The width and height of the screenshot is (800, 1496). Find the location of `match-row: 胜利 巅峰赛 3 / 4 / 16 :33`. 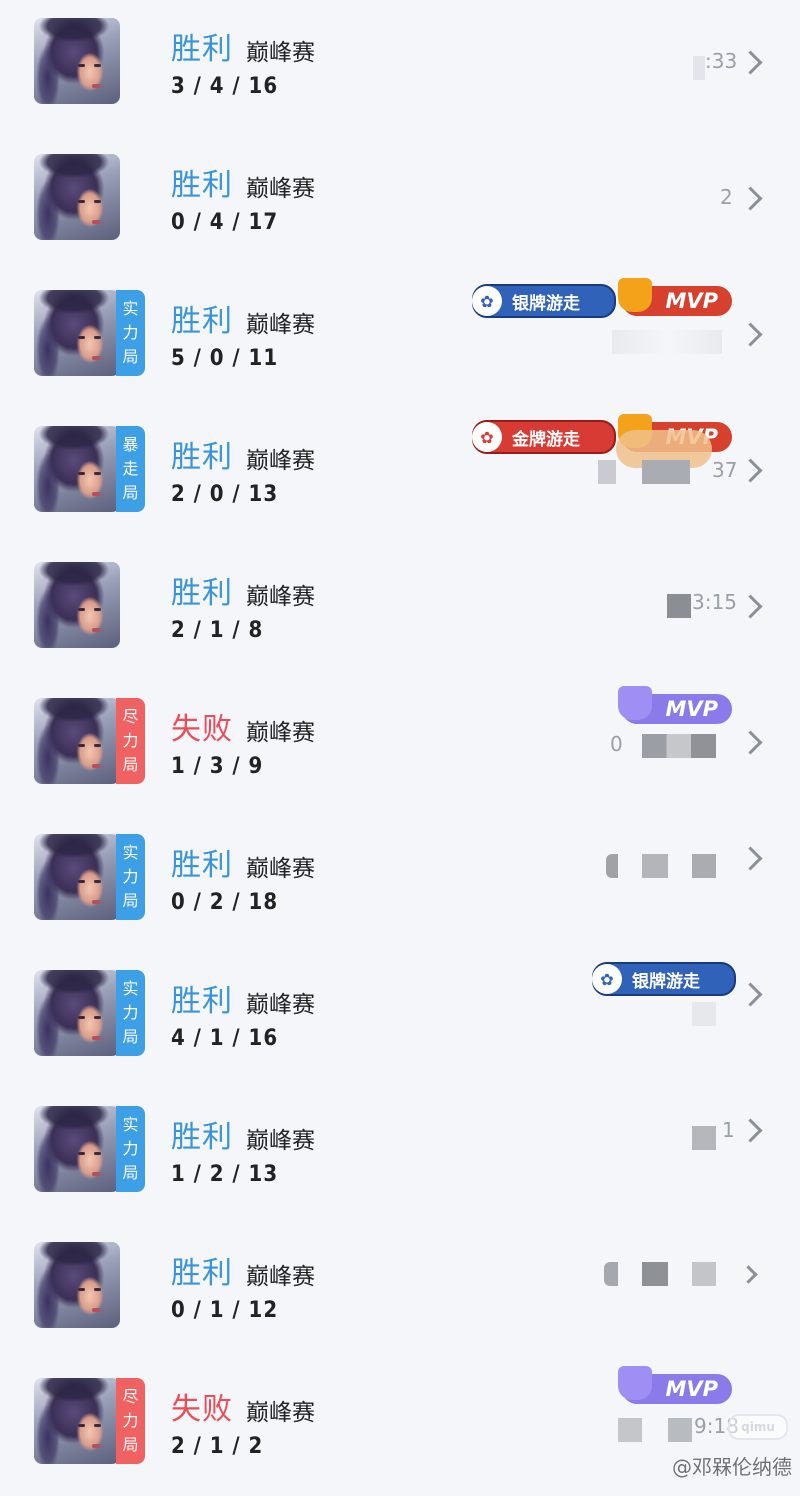

match-row: 胜利 巅峰赛 3 / 4 / 16 :33 is located at coordinates (400, 68).